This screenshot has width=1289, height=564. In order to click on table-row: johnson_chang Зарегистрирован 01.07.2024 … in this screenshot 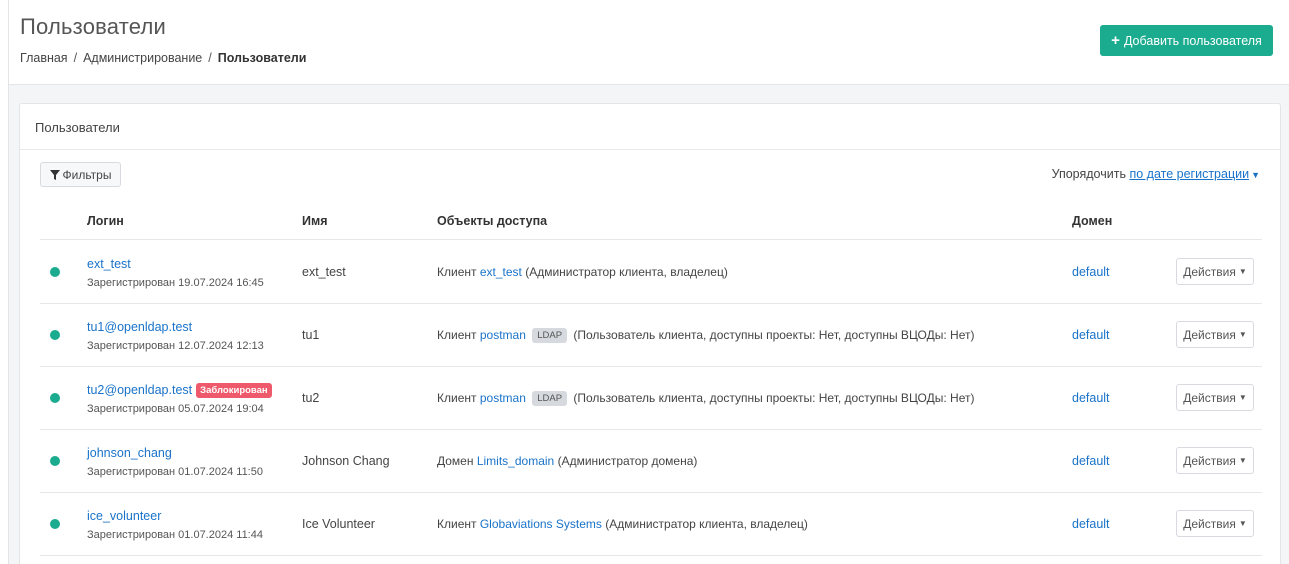, I will do `click(651, 460)`.